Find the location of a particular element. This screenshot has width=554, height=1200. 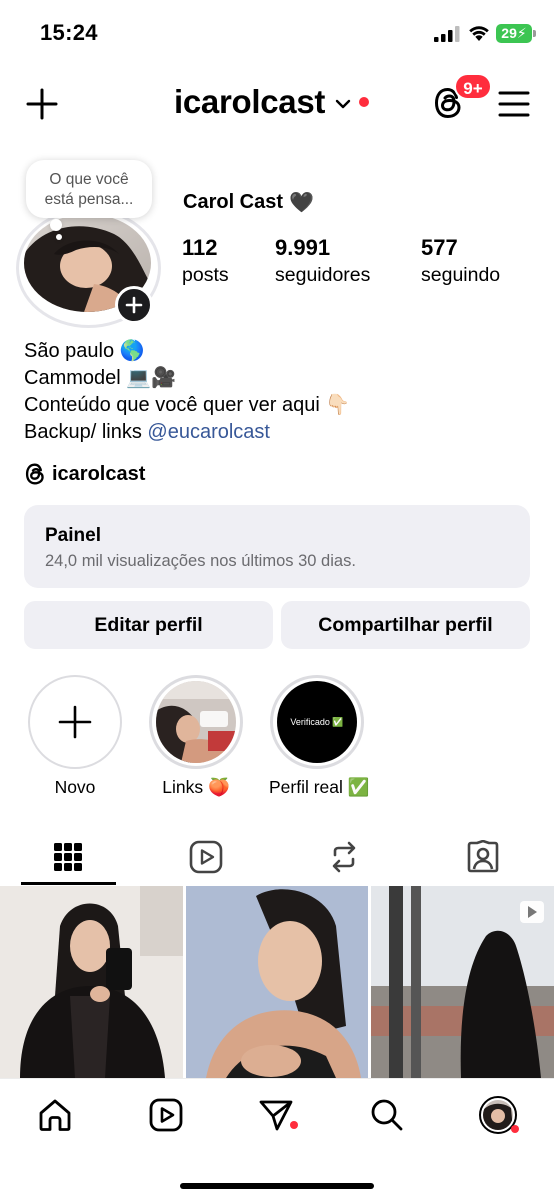

highlight-cover-image is located at coordinates (196, 722).